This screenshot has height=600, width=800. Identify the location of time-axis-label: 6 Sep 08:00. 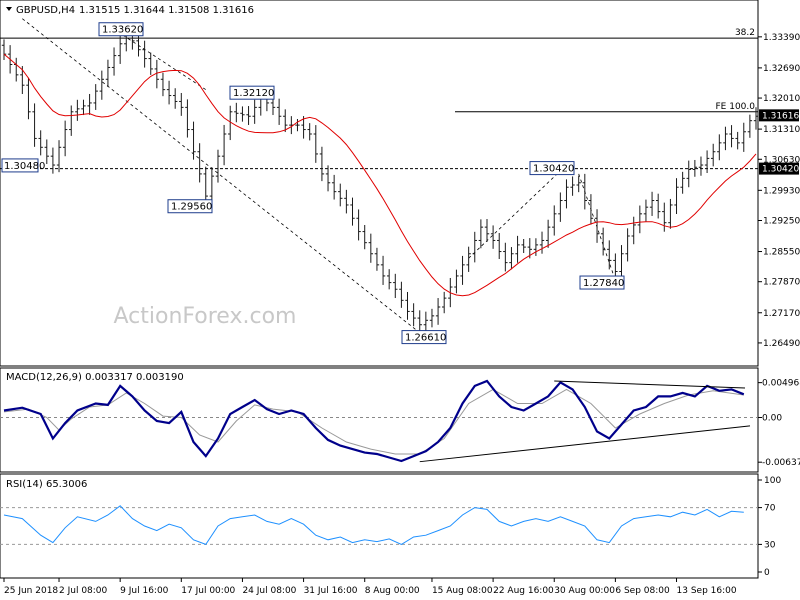
(642, 591).